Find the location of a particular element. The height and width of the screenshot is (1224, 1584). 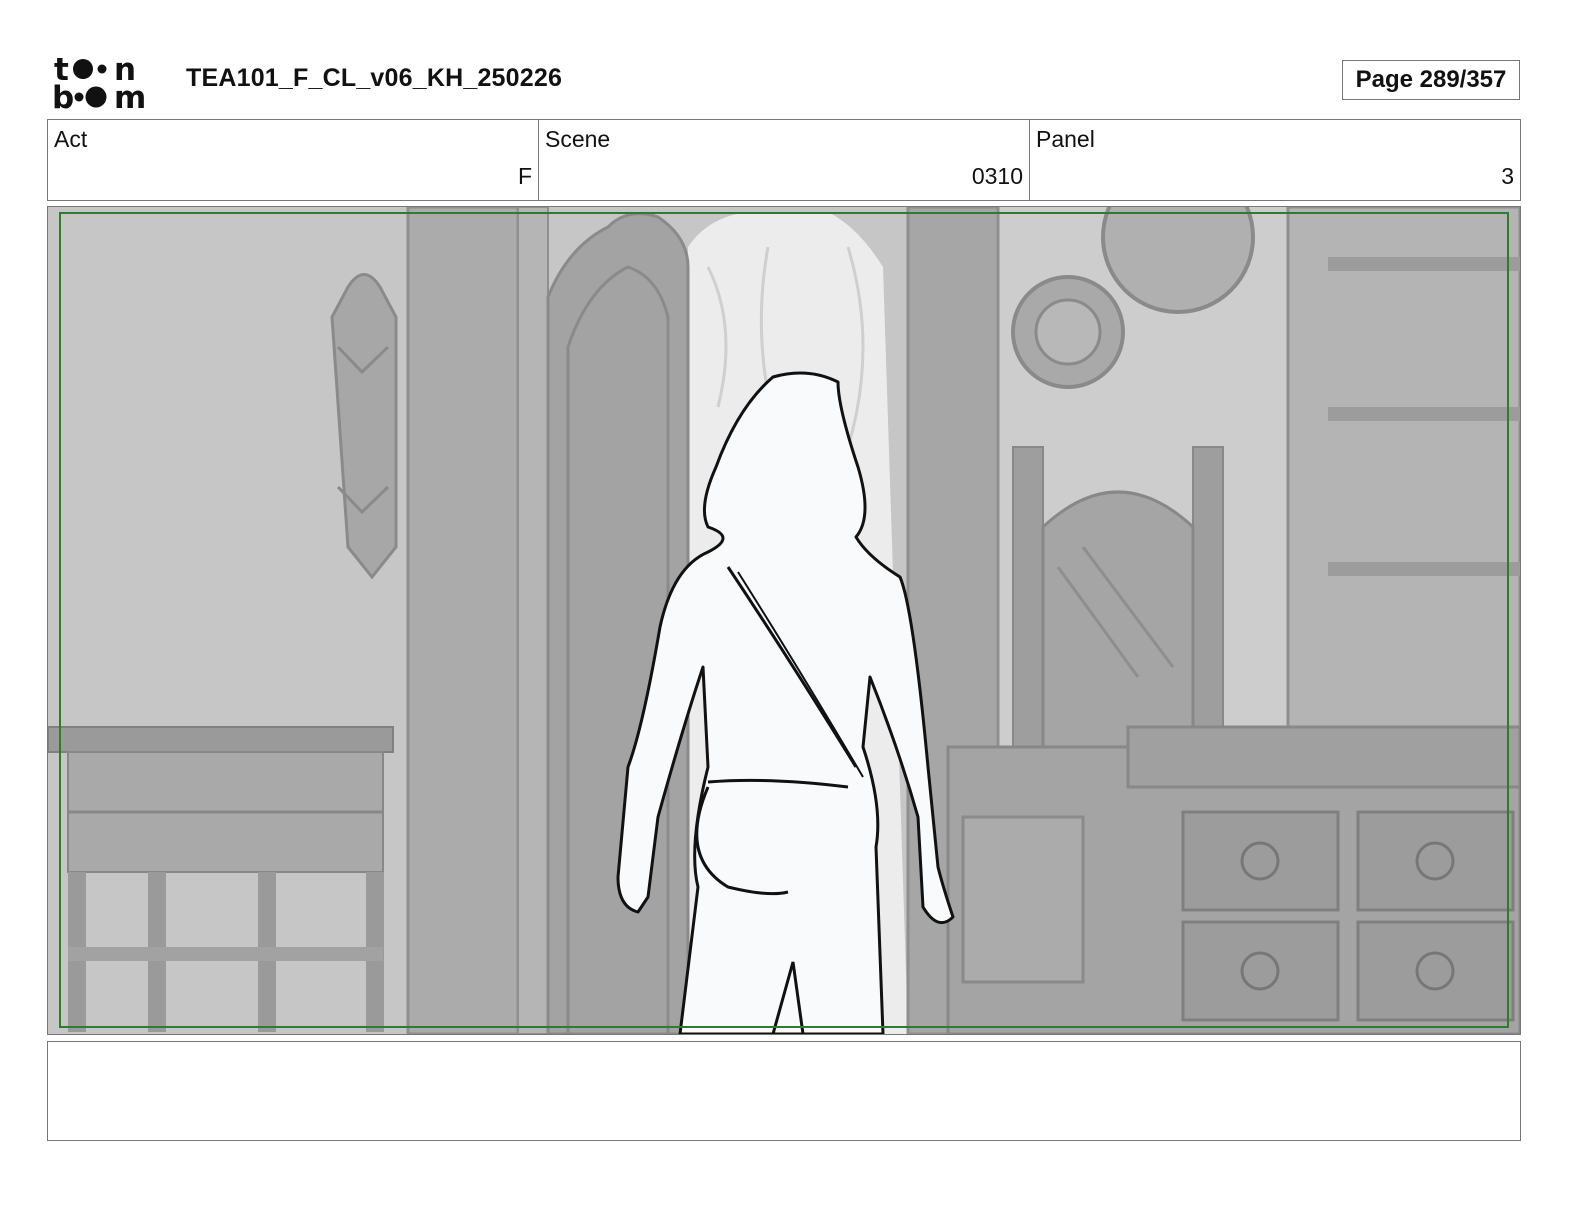

document-title: TEA101_F_CL_v06_KH_250226 is located at coordinates (374, 78).